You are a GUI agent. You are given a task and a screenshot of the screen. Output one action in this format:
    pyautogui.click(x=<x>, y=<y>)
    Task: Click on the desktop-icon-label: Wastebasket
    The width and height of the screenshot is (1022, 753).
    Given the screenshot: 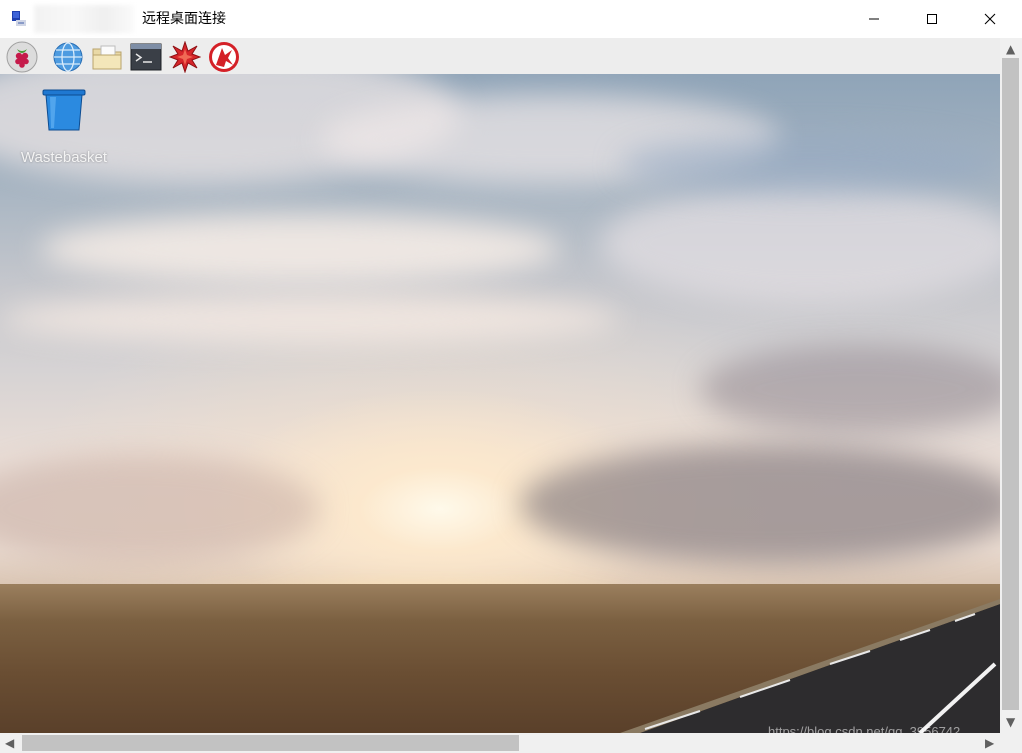 What is the action you would take?
    pyautogui.click(x=64, y=157)
    